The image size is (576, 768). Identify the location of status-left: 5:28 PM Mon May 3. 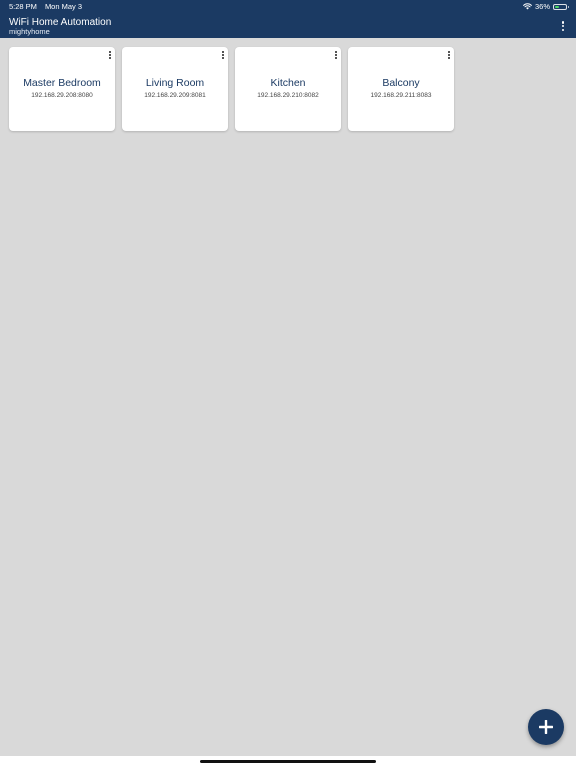
(45, 6).